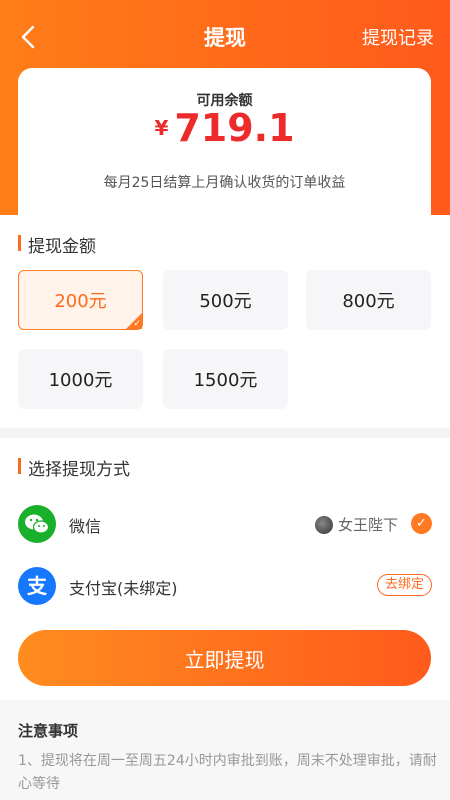 The width and height of the screenshot is (450, 800). What do you see at coordinates (224, 183) in the screenshot?
I see `settlement-note: 每月25日结算上月确认收货的订单收益` at bounding box center [224, 183].